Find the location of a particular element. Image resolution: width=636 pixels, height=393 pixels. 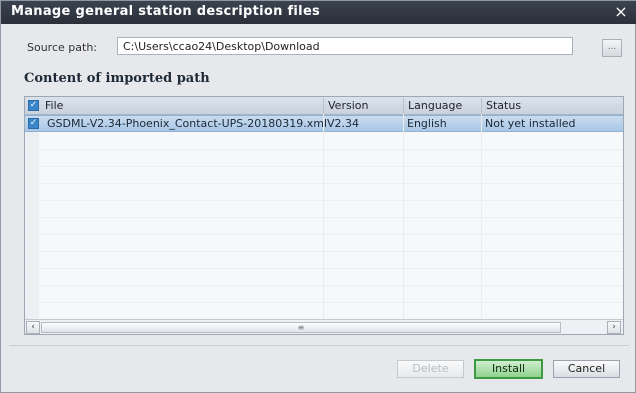

source-path-field: C:\Users\ccao24\Desktop\Download is located at coordinates (345, 46).